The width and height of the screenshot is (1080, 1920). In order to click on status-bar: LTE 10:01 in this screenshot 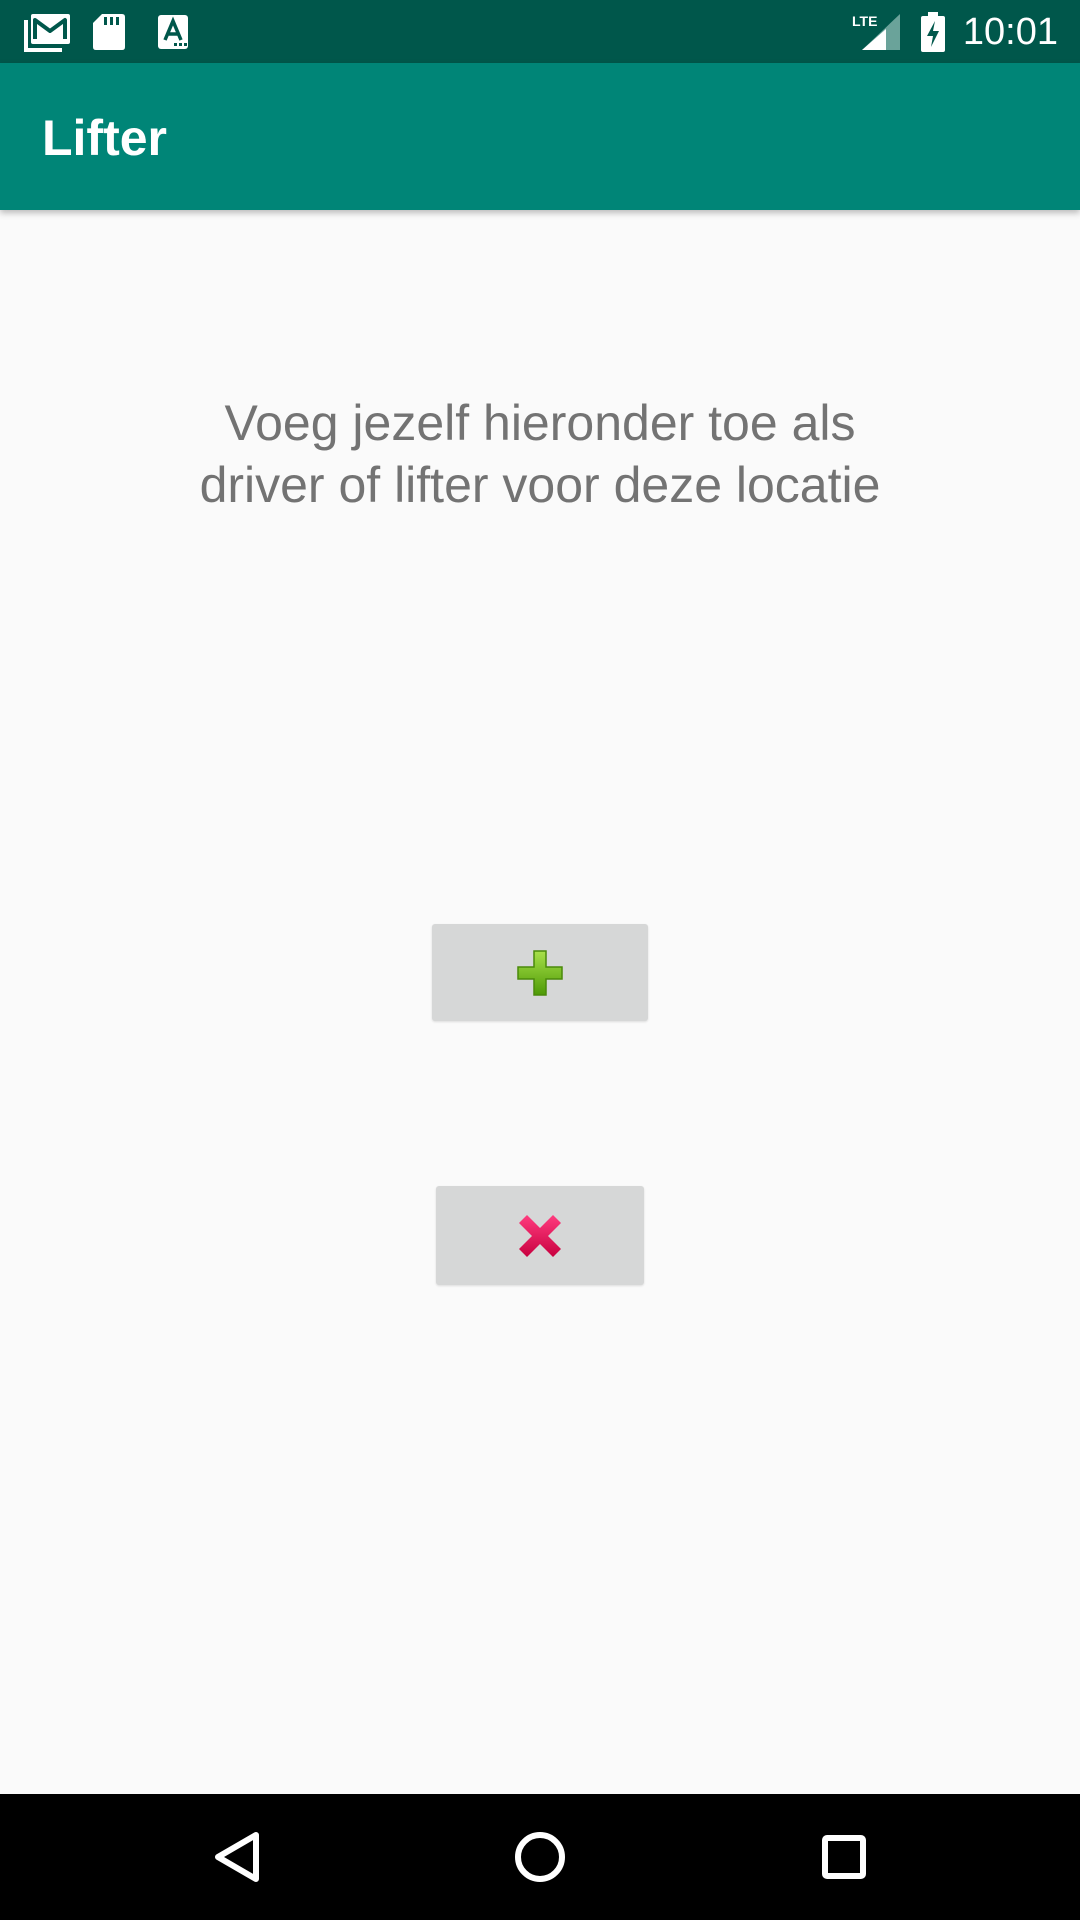, I will do `click(540, 31)`.